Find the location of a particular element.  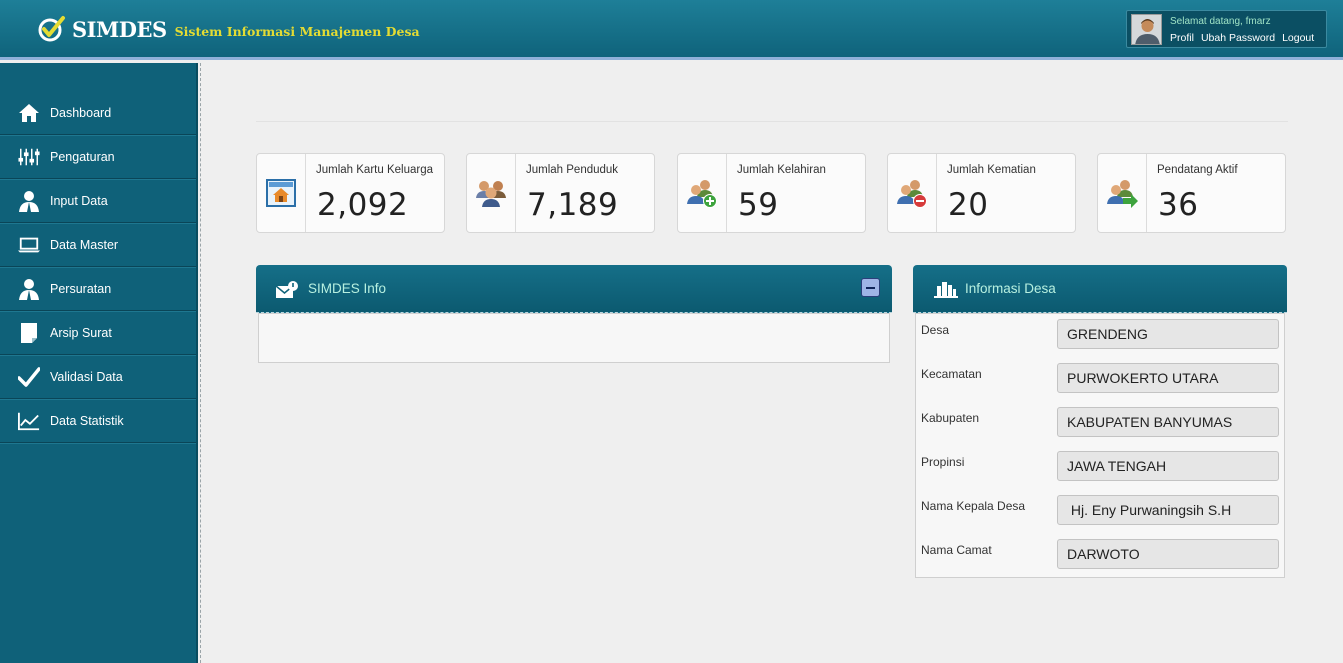

sidebar-item-label: Pengaturan is located at coordinates (82, 156).